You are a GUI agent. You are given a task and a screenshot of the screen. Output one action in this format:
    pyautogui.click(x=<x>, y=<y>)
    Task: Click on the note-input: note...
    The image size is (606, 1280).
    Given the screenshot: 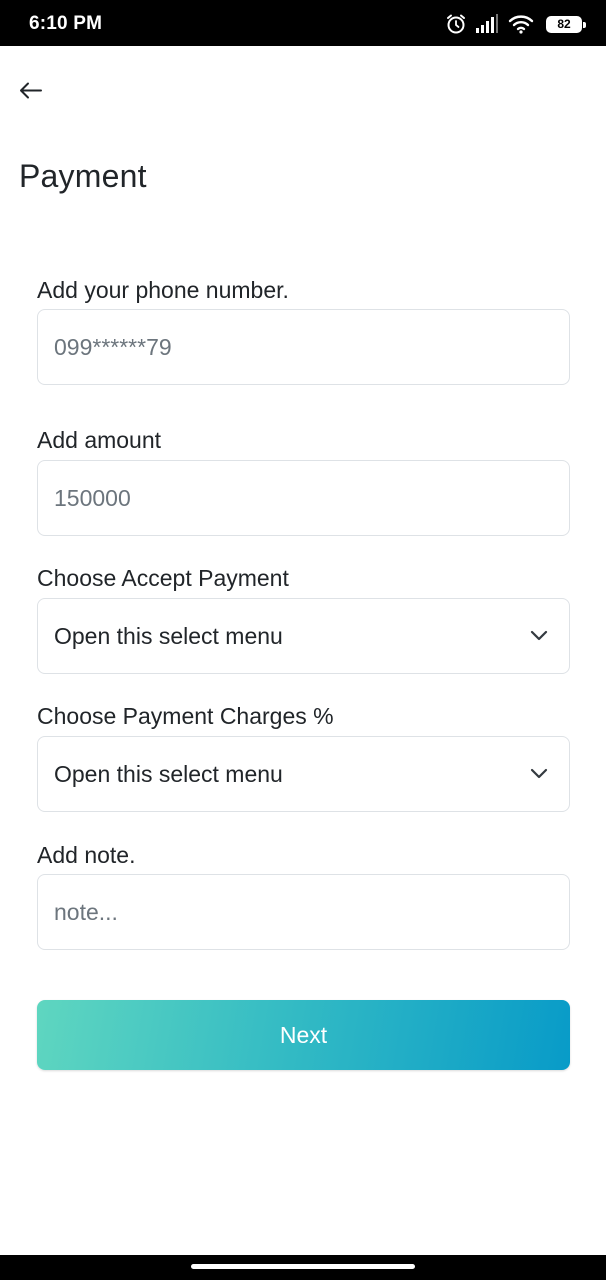 What is the action you would take?
    pyautogui.click(x=303, y=912)
    